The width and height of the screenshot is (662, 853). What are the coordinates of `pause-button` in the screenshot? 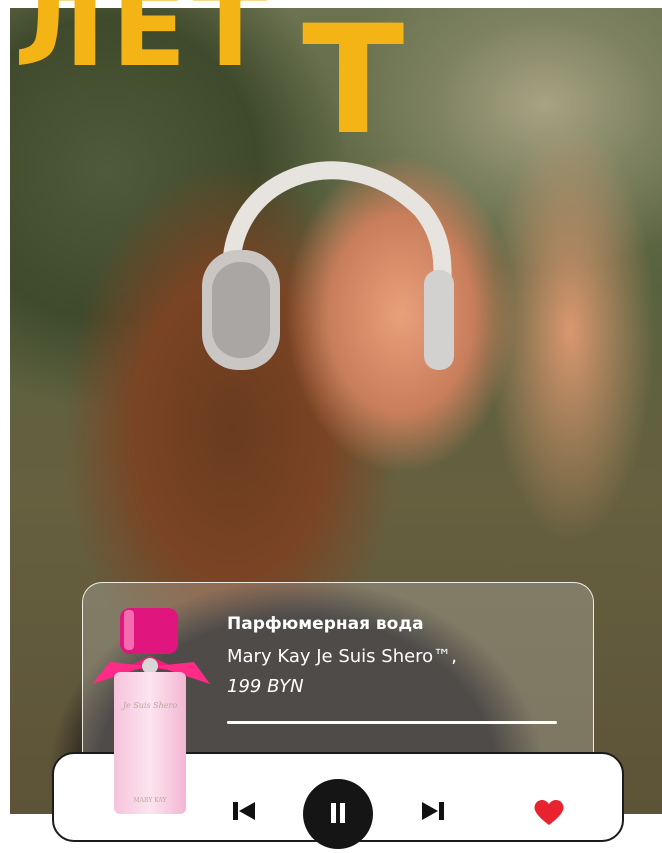 It's located at (338, 814).